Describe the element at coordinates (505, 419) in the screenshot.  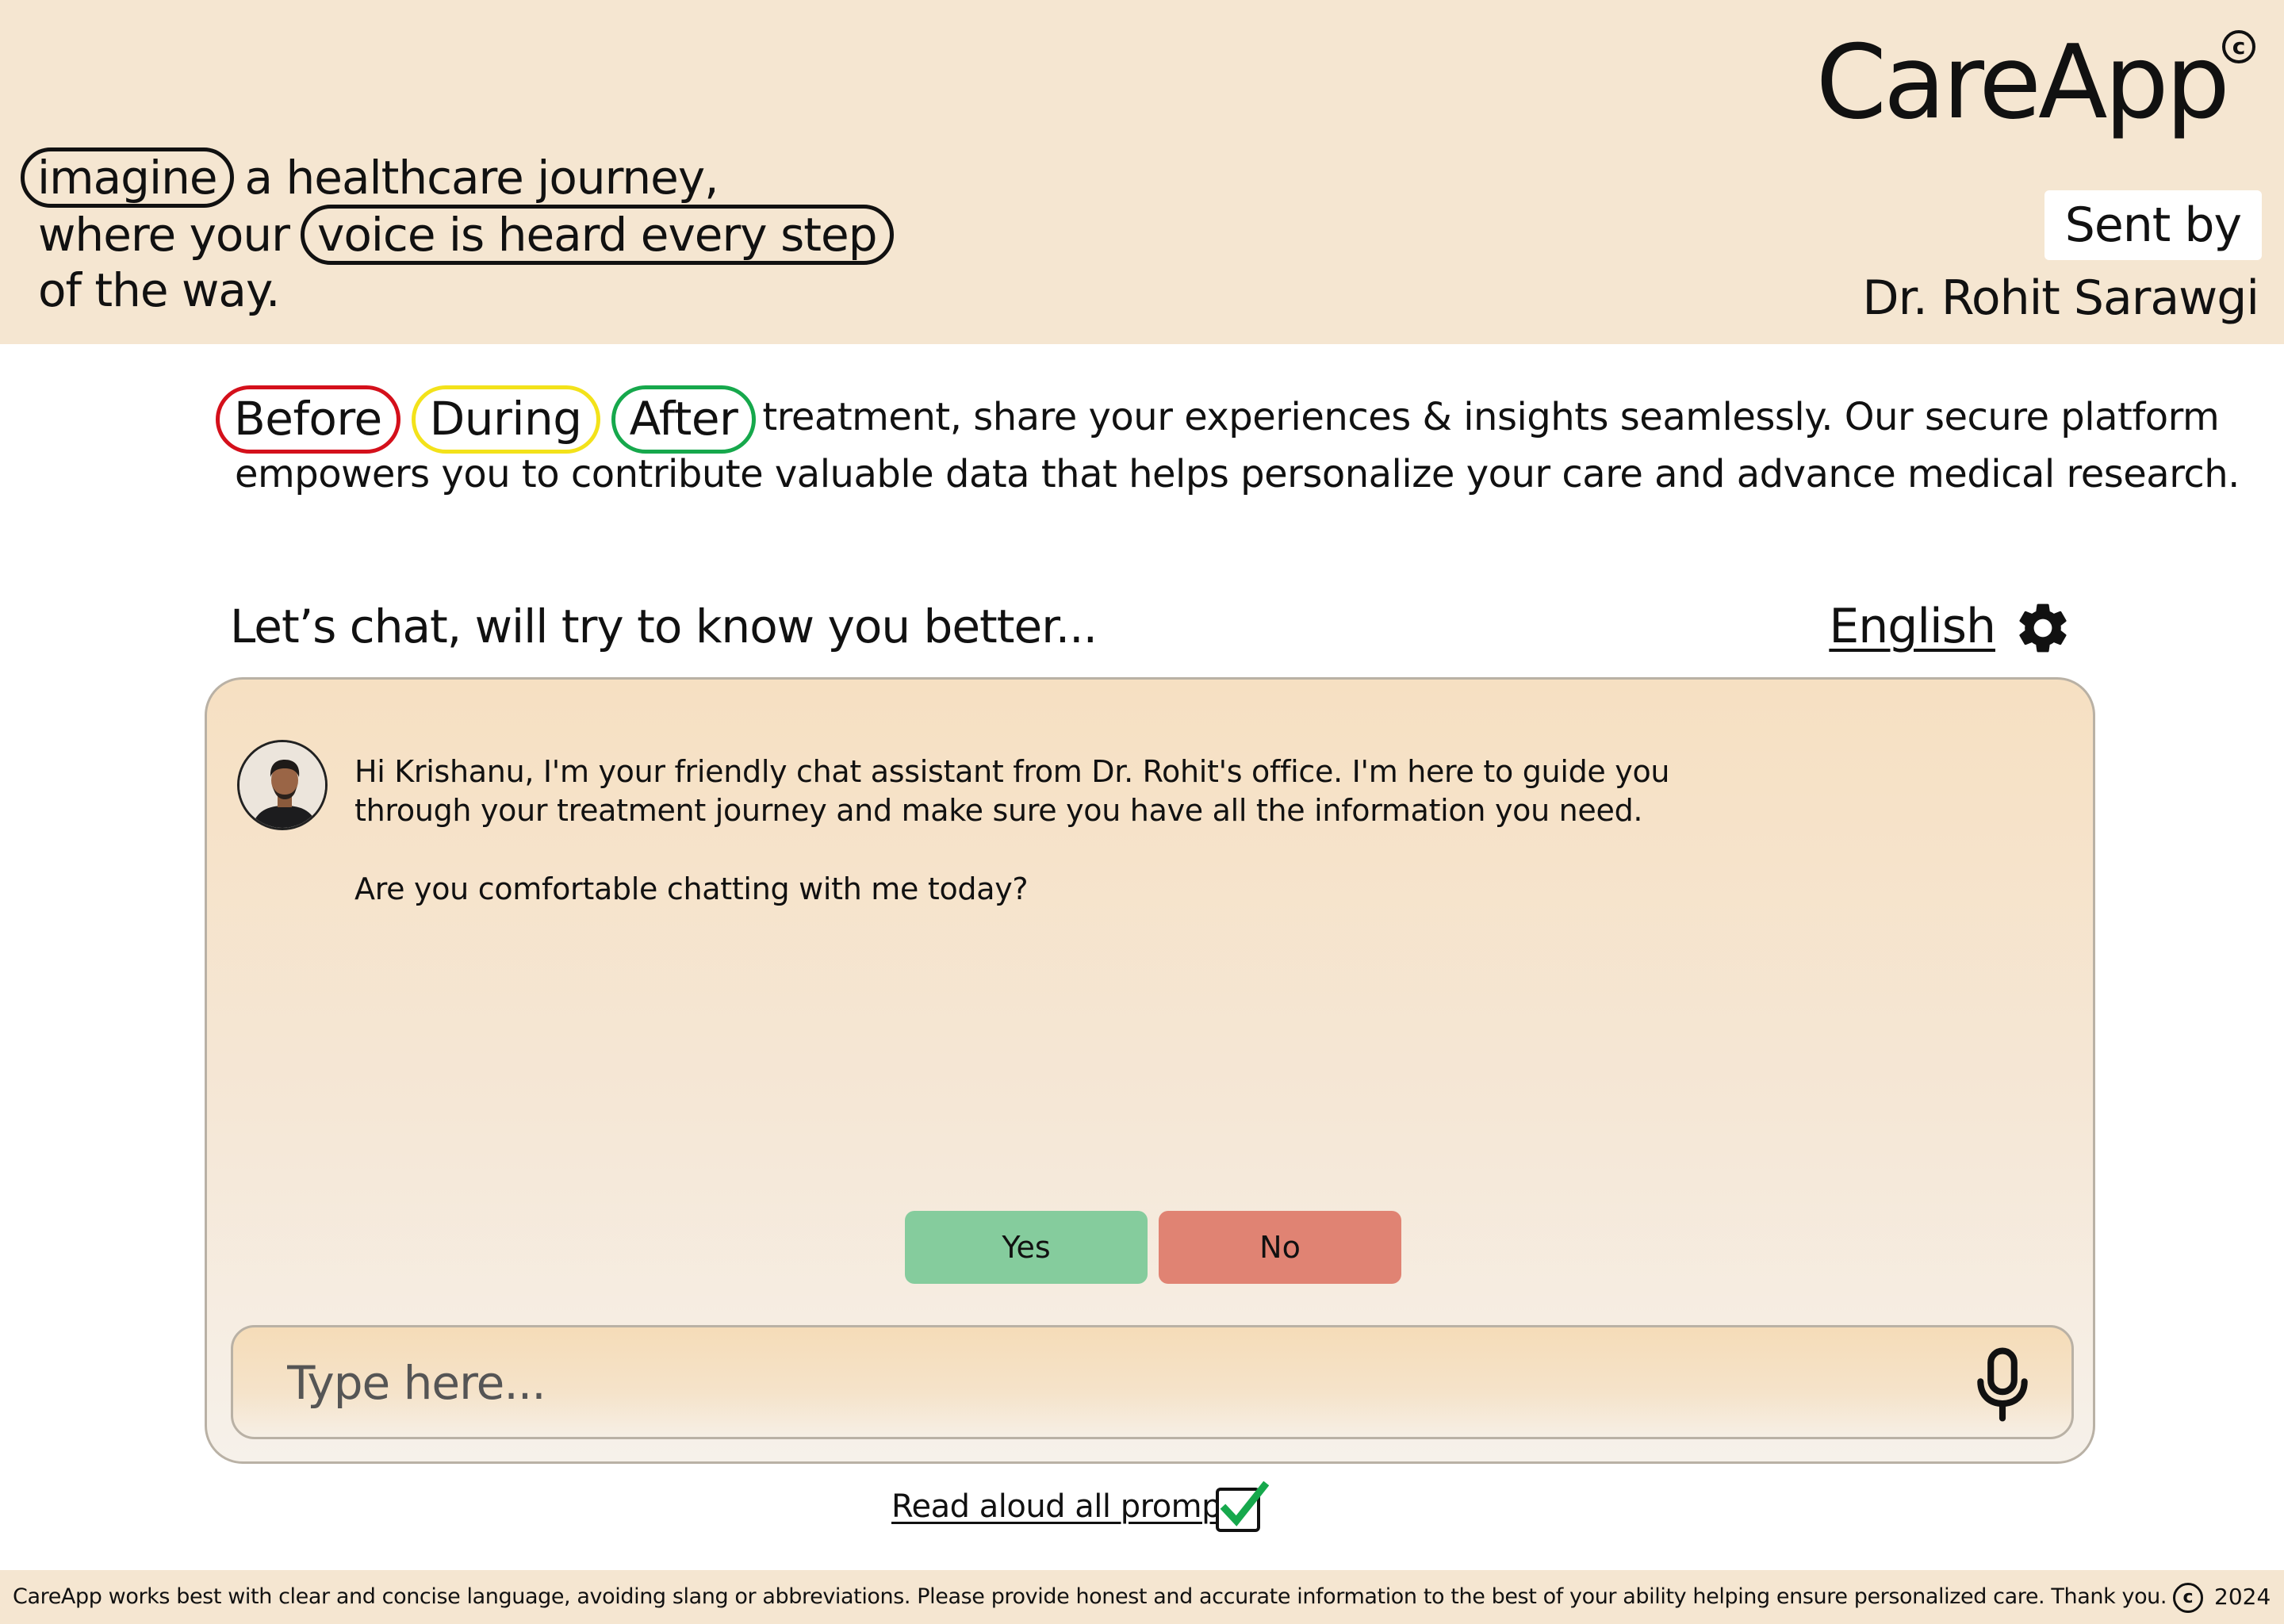
I see `phase-during-pill: During` at that location.